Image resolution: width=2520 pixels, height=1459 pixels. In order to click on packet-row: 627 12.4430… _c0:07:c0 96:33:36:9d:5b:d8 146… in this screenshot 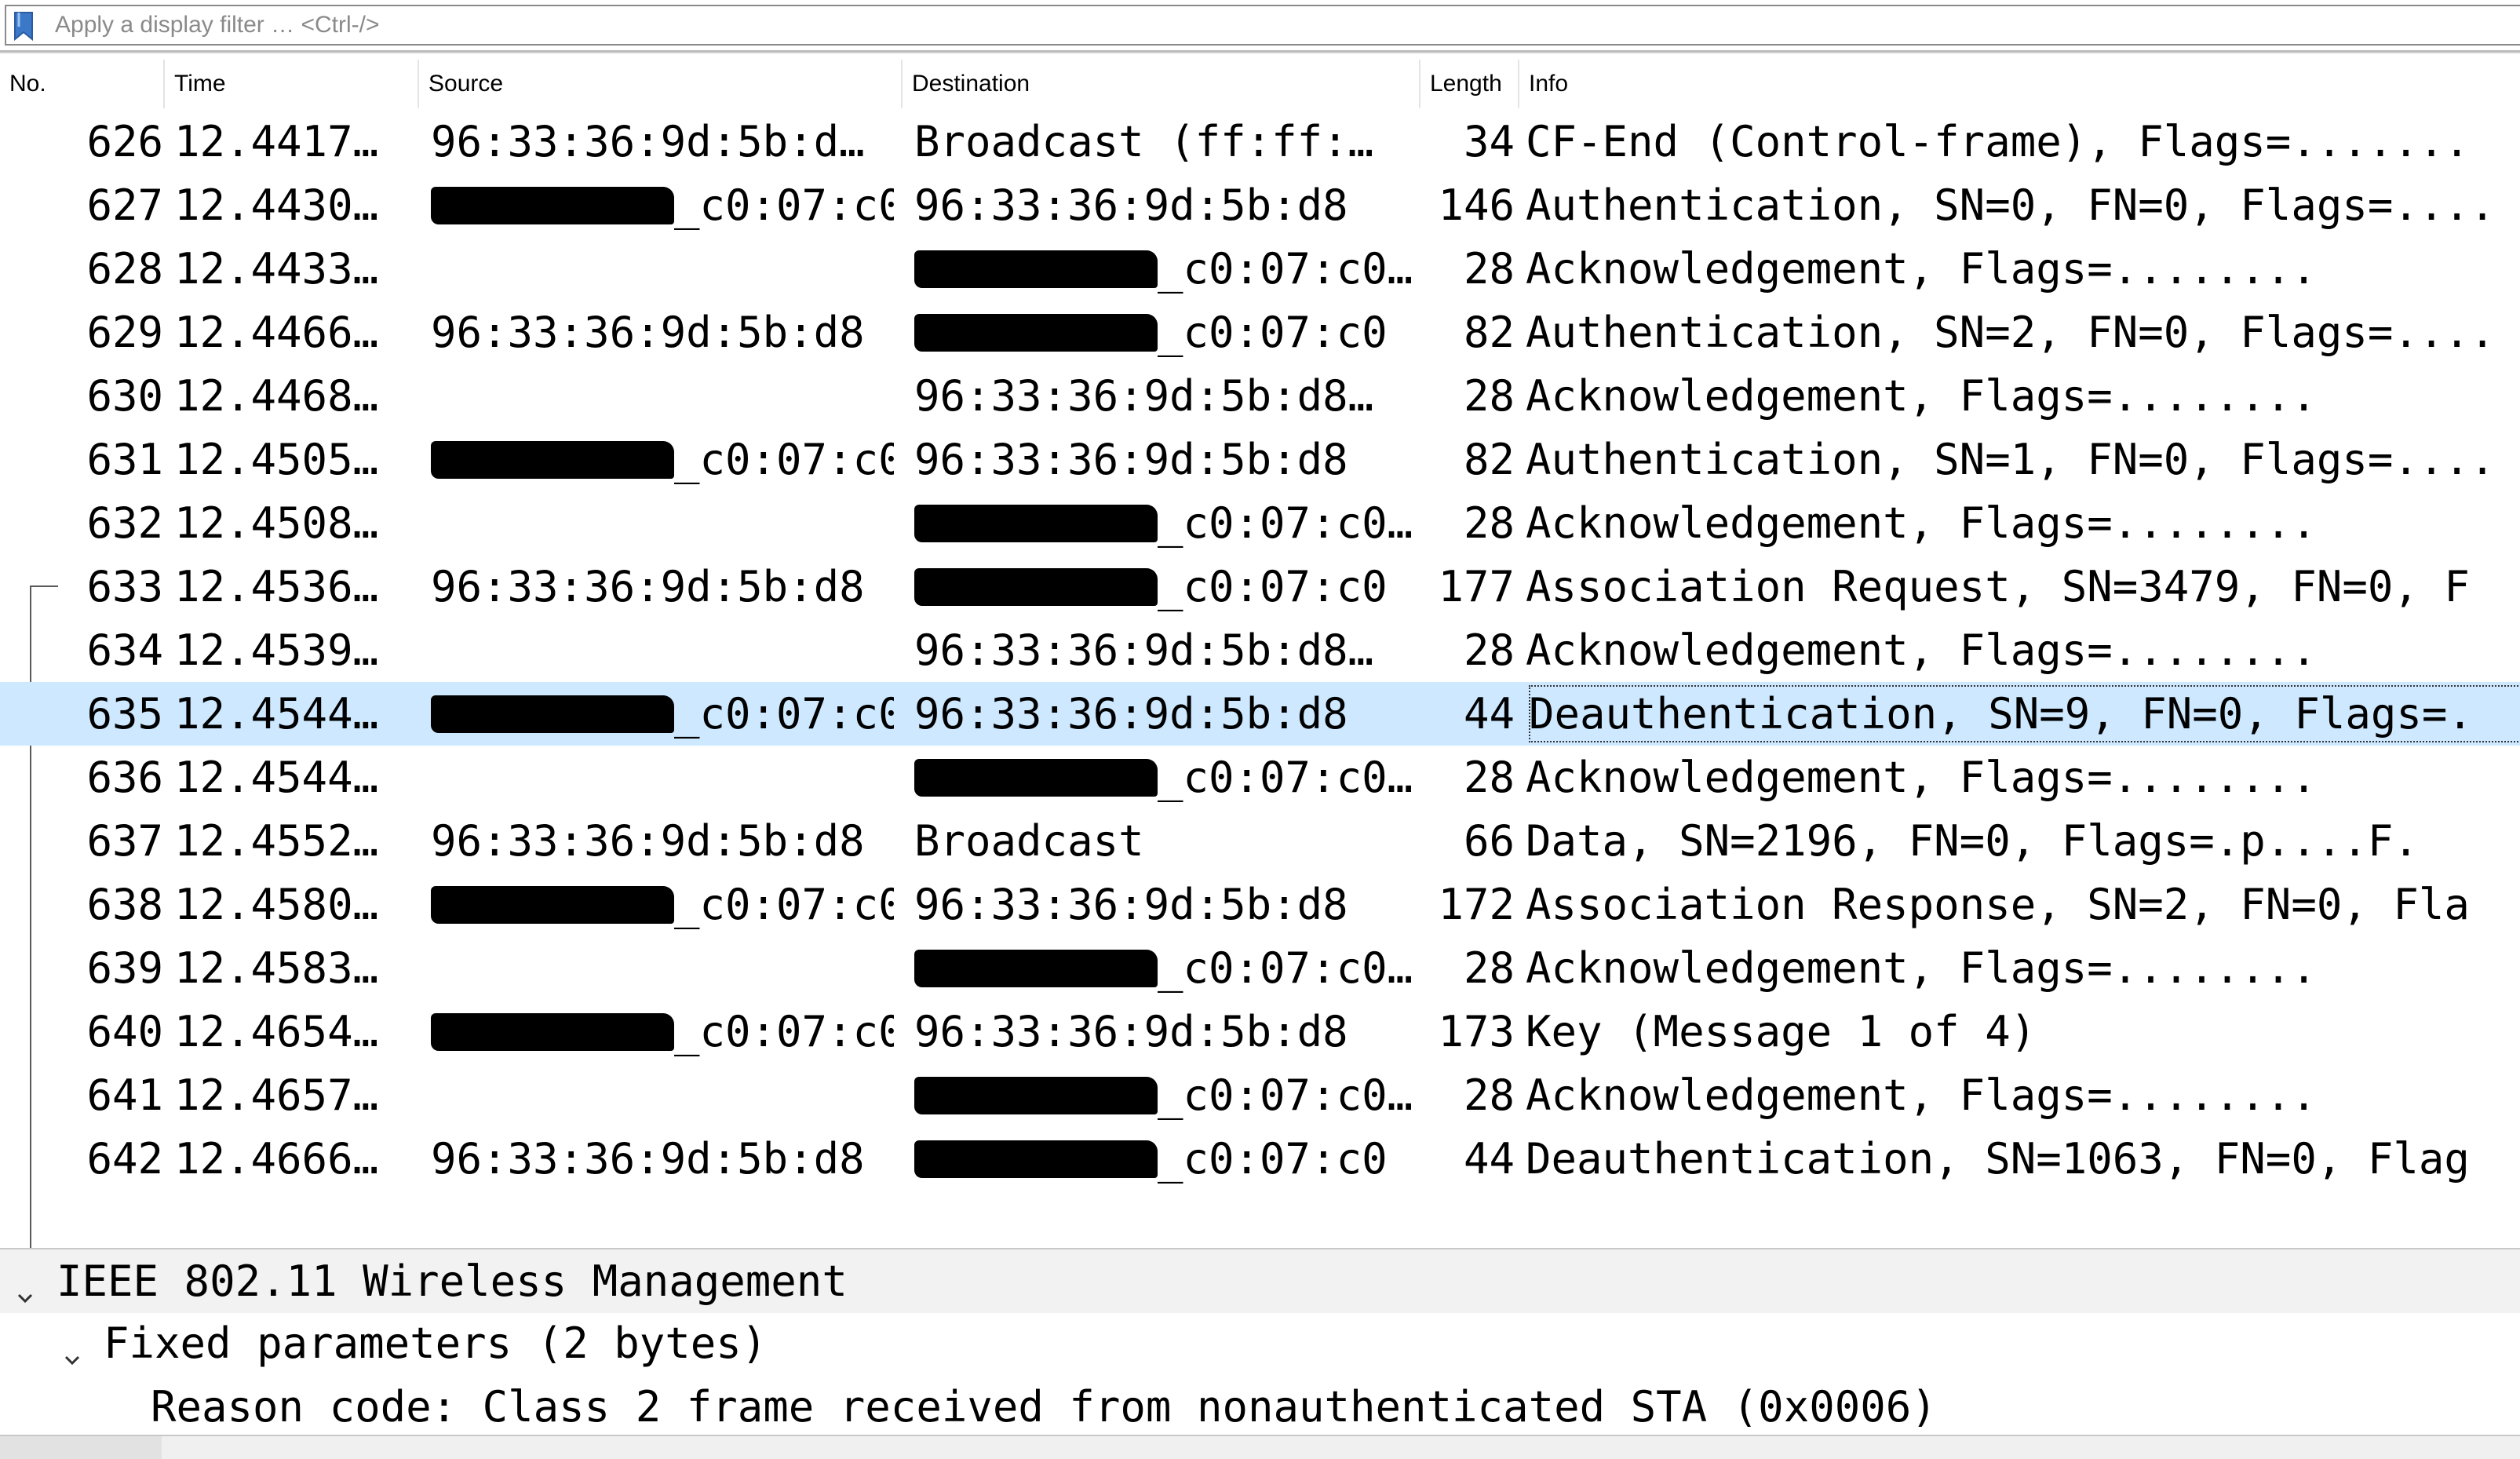, I will do `click(1260, 205)`.